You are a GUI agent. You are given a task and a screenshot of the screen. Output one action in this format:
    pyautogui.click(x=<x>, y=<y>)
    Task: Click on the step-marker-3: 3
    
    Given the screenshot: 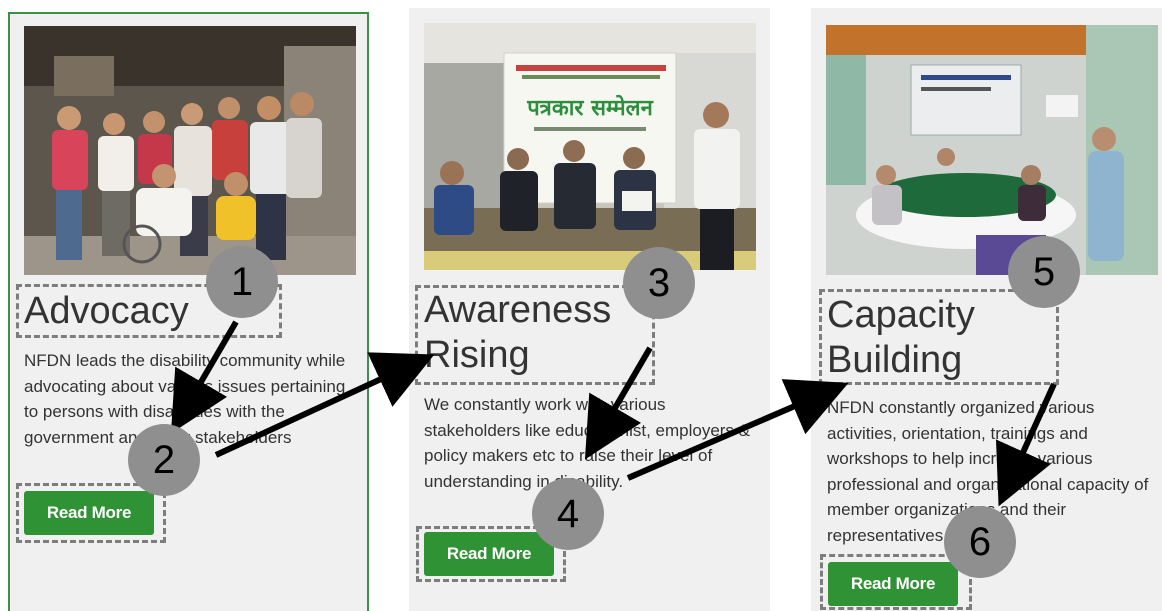 What is the action you would take?
    pyautogui.click(x=659, y=283)
    